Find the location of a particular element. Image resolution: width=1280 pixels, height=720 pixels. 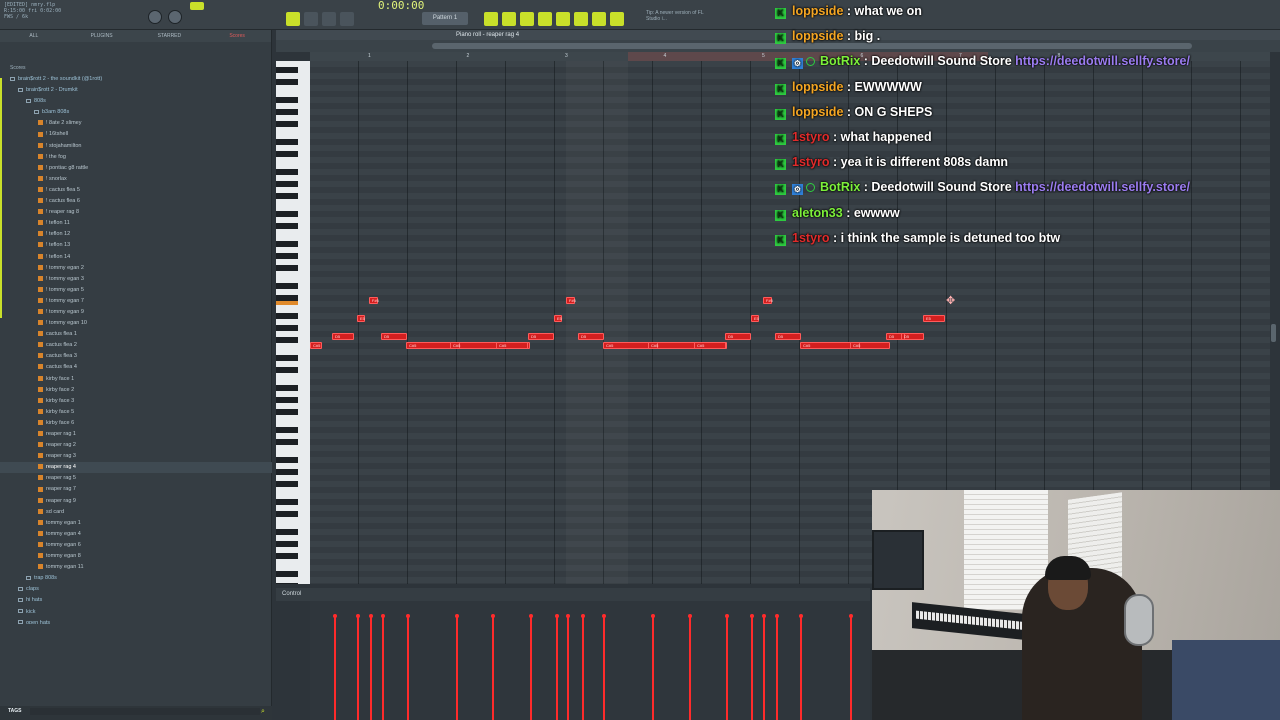

browser-folder: hi hats is located at coordinates (136, 600).